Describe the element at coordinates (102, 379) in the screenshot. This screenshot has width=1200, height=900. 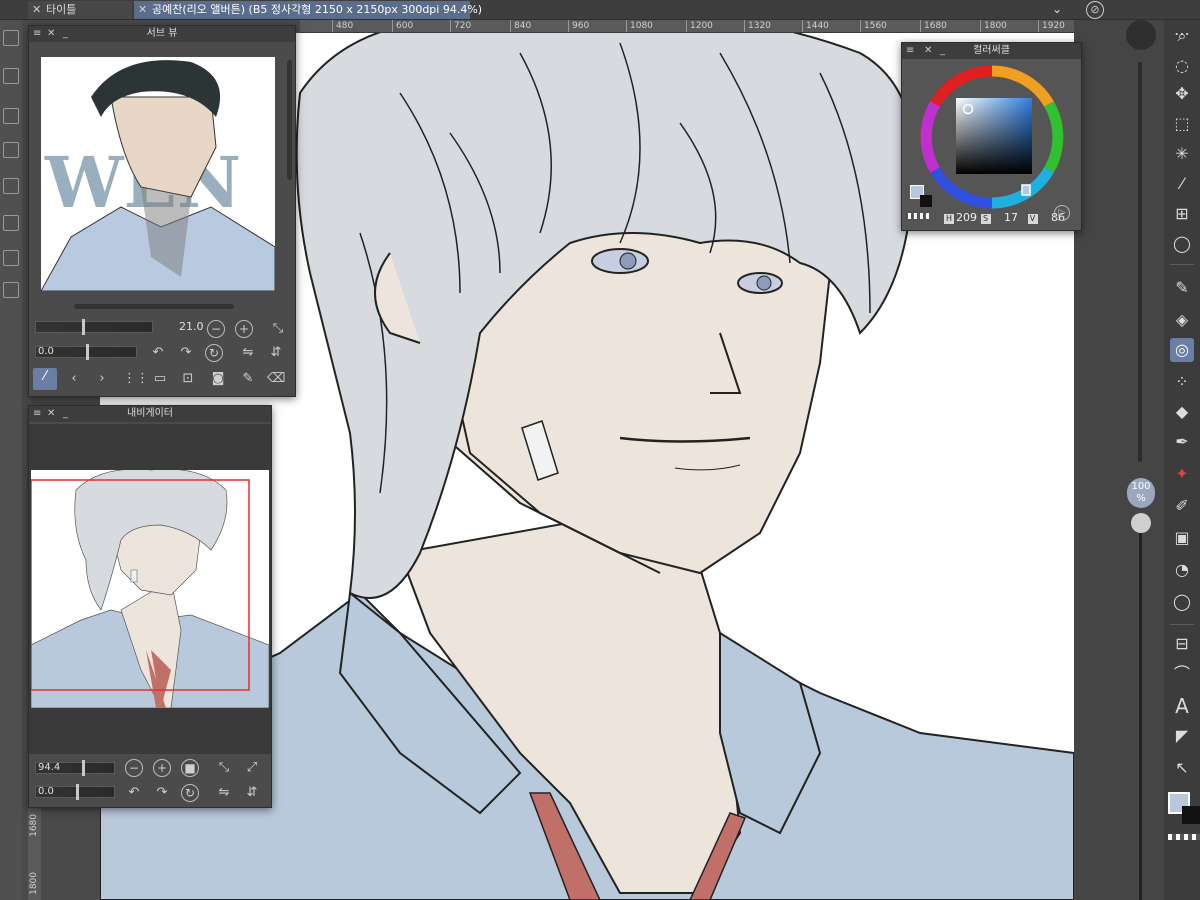
I see `next-icon: ›` at that location.